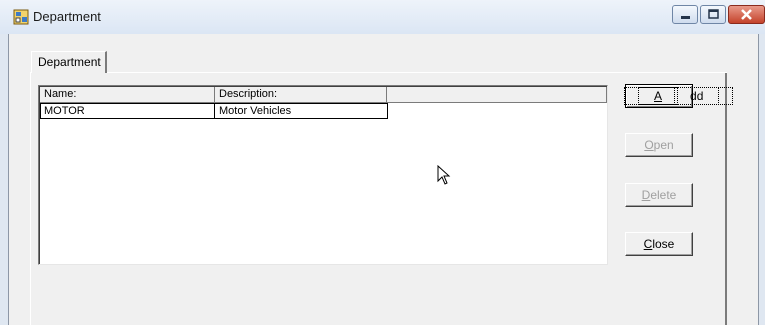 This screenshot has height=325, width=765. I want to click on close-window-button, so click(746, 14).